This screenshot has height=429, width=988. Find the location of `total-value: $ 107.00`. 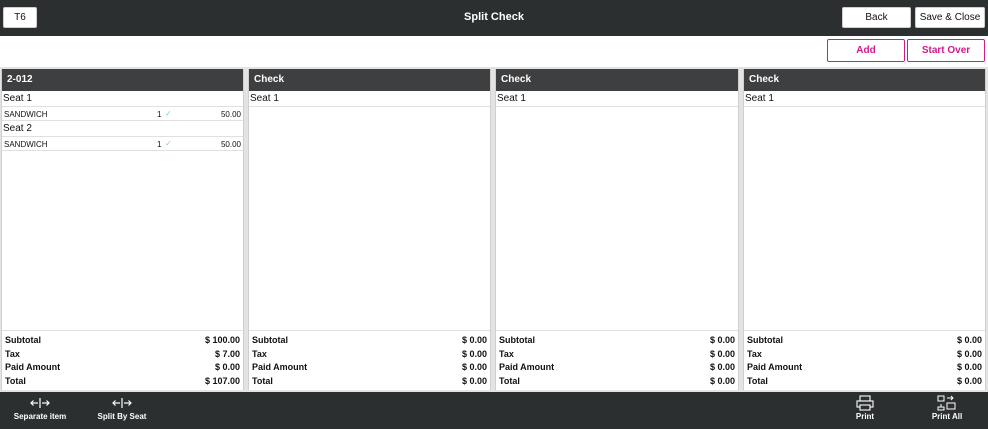

total-value: $ 107.00 is located at coordinates (222, 380).